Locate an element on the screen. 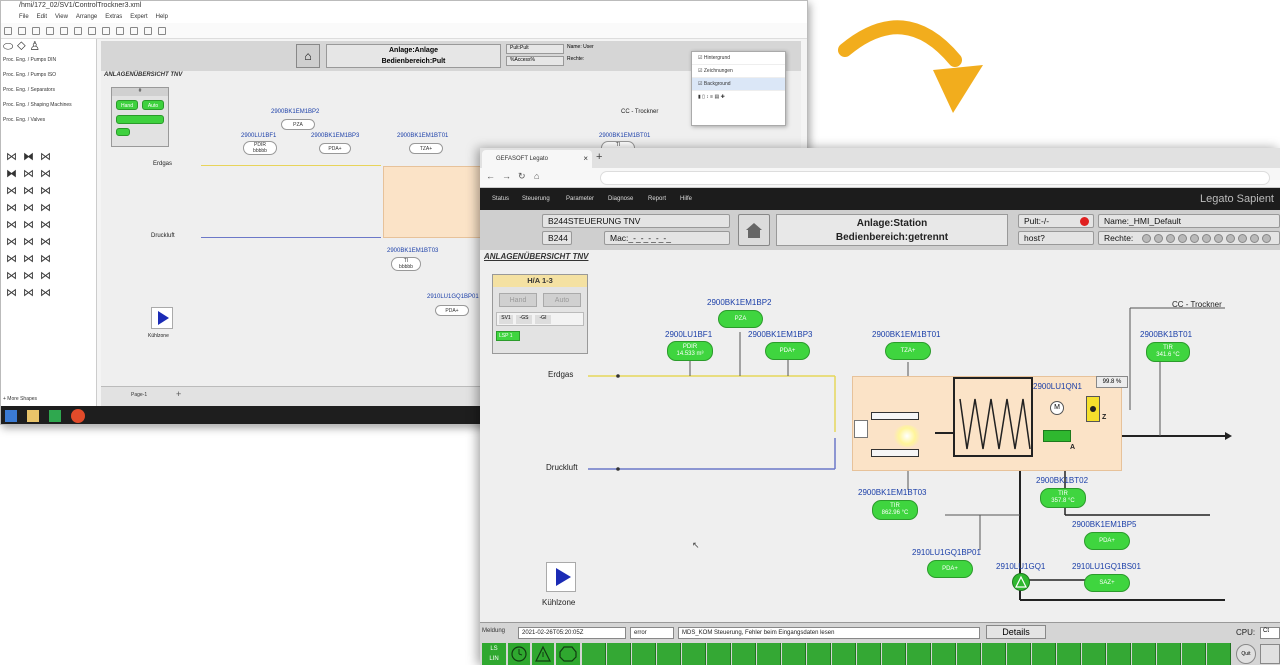  burner-block is located at coordinates (861, 429).